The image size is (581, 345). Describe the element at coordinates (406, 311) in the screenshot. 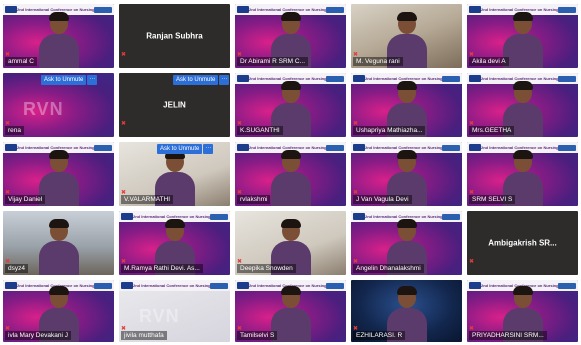

I see `participant-tile: ✖ EZHILARASI. R` at that location.